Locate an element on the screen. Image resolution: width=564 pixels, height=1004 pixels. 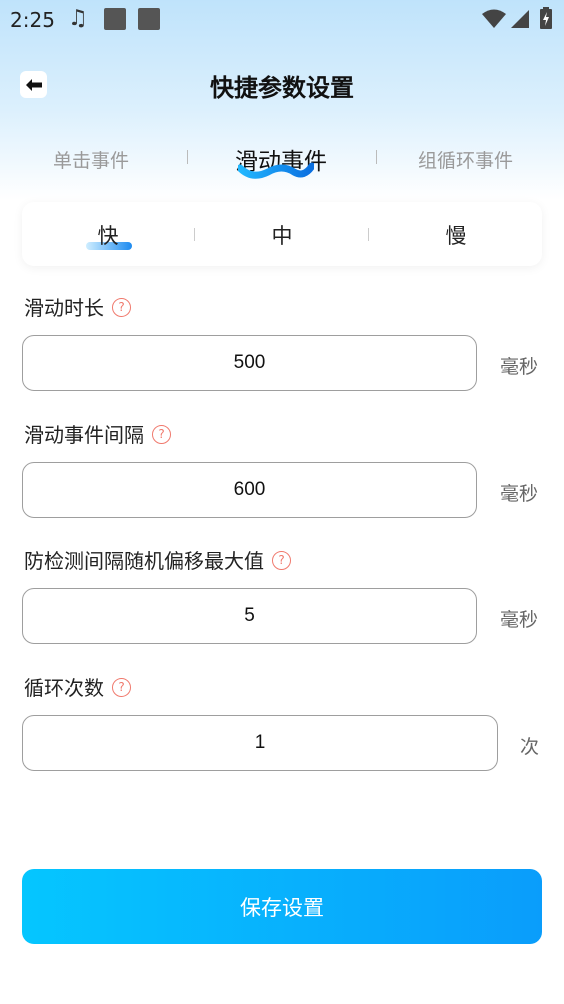
swipe-interval-input is located at coordinates (249, 490).